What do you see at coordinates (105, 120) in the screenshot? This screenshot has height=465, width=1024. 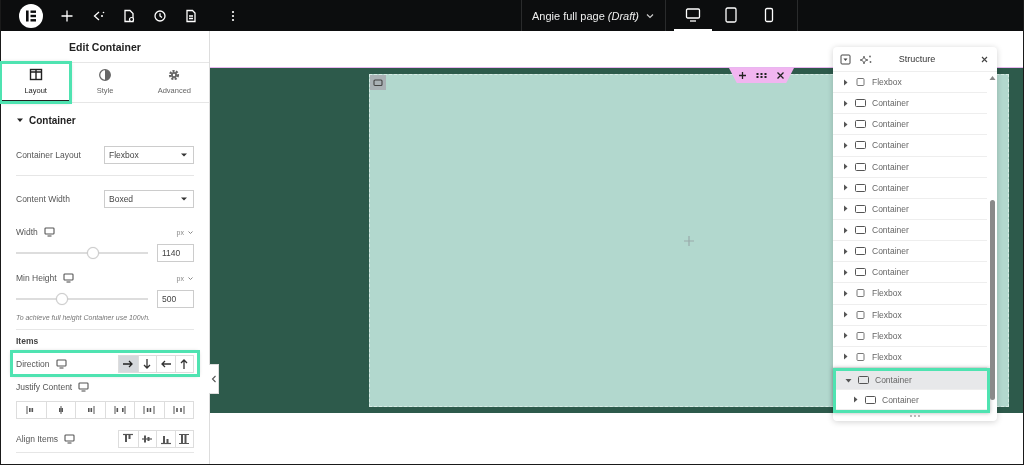 I see `section-toggle: Container` at bounding box center [105, 120].